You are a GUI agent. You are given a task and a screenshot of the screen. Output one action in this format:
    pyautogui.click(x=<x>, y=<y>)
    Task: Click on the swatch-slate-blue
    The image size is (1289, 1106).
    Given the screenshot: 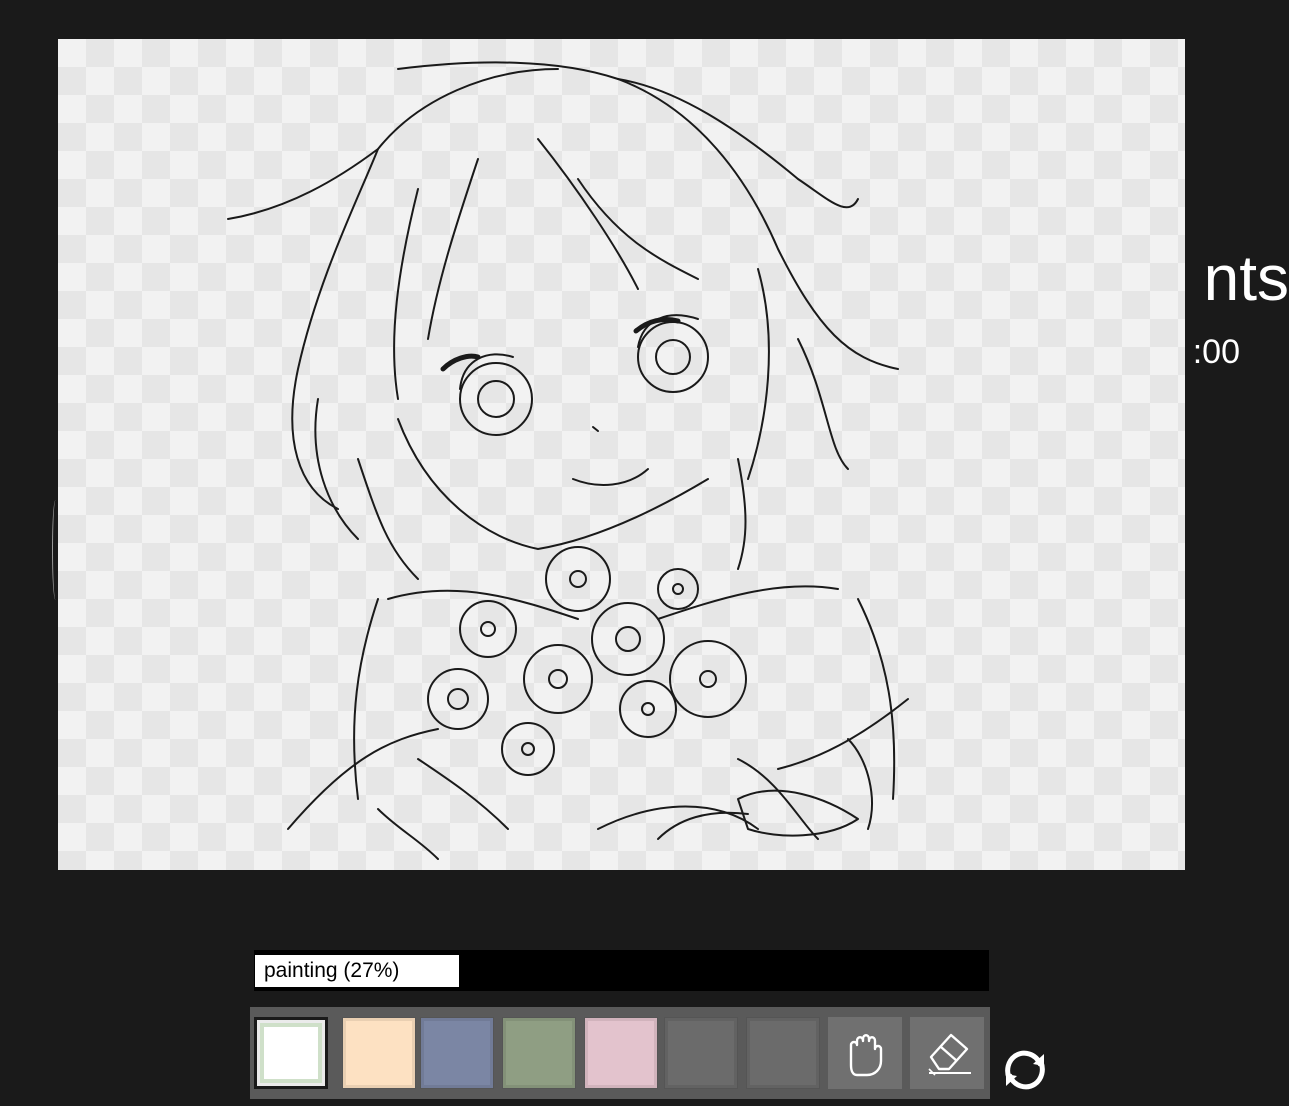 What is the action you would take?
    pyautogui.click(x=457, y=1053)
    